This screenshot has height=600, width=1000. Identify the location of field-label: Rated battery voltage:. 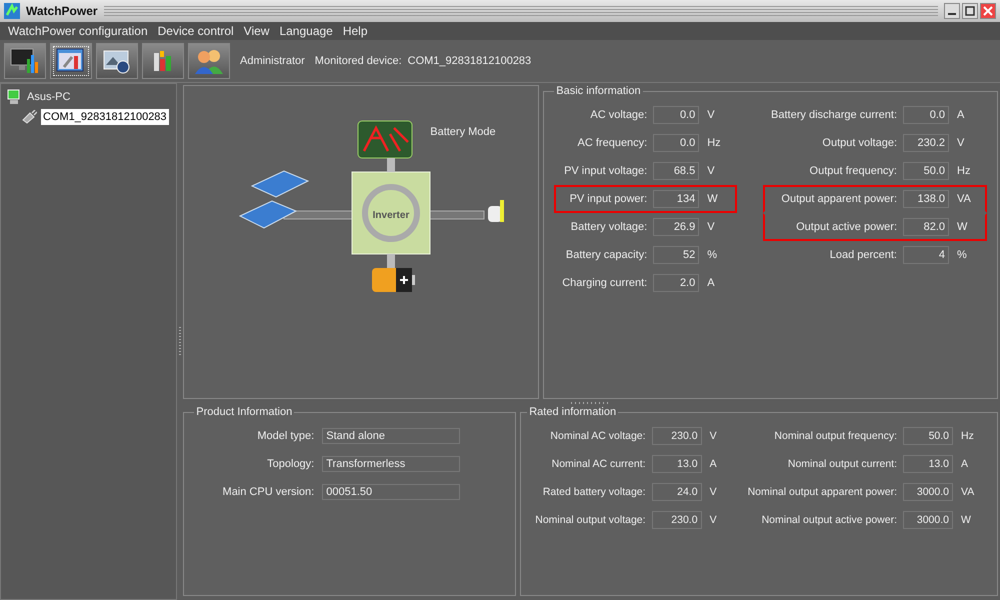
(594, 492).